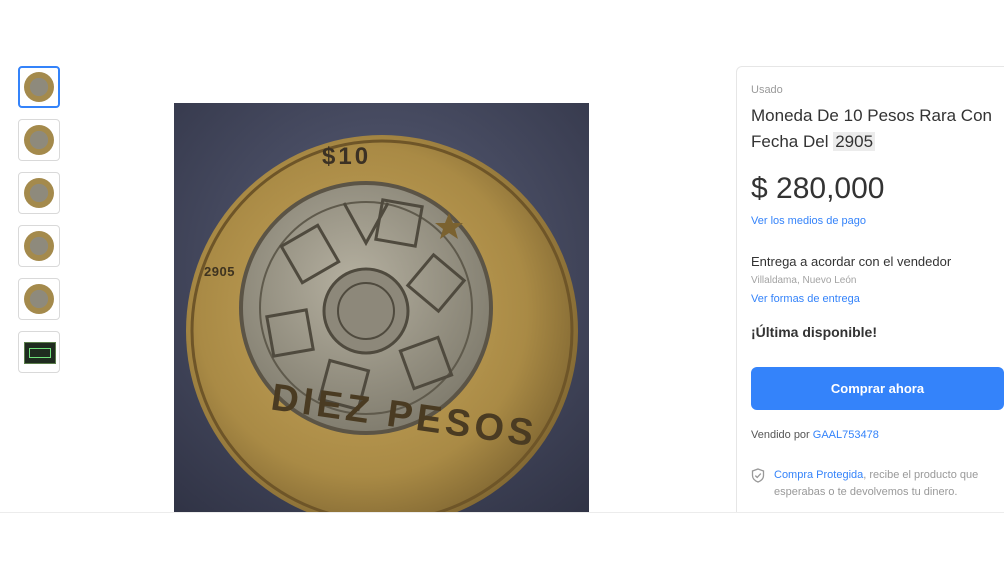 The image size is (1004, 566). I want to click on bottom-blank-area, so click(502, 539).